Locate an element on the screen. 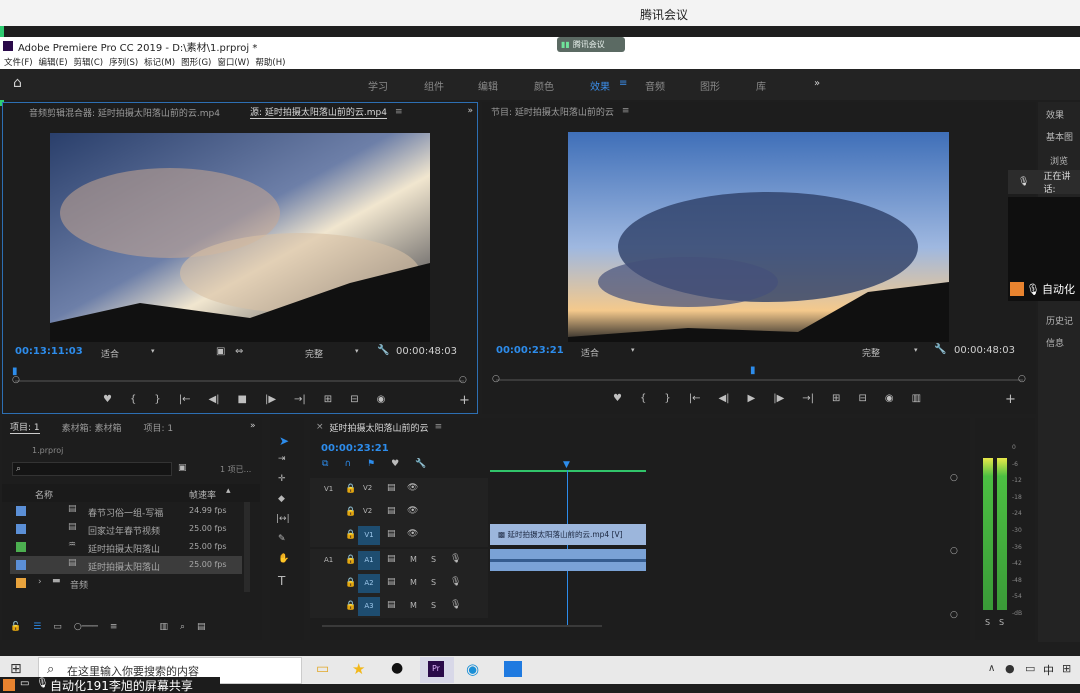 The image size is (1080, 693). list-item: ▤ 回家过年春节视频 25.00 fps is located at coordinates (122, 529).